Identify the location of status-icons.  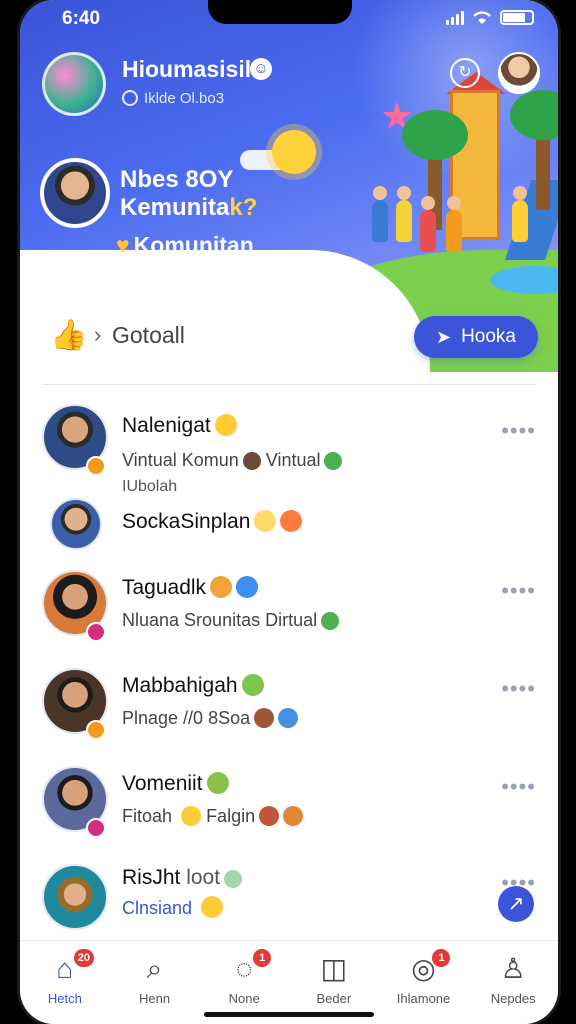
(490, 17).